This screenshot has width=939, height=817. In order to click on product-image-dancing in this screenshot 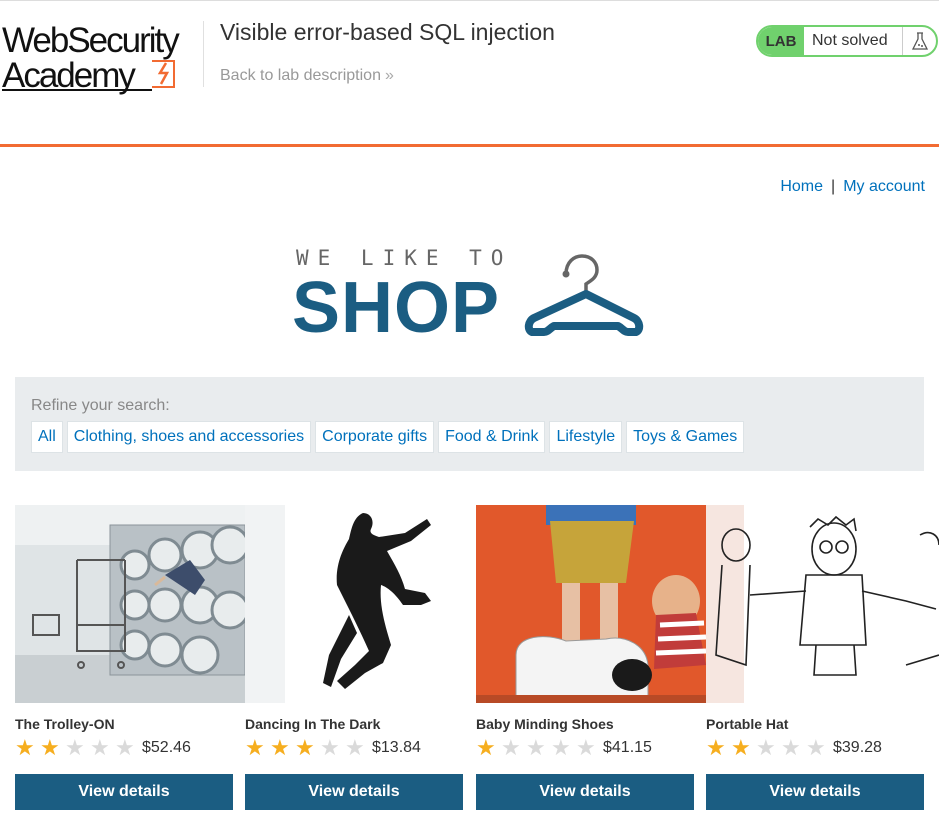, I will do `click(360, 604)`.